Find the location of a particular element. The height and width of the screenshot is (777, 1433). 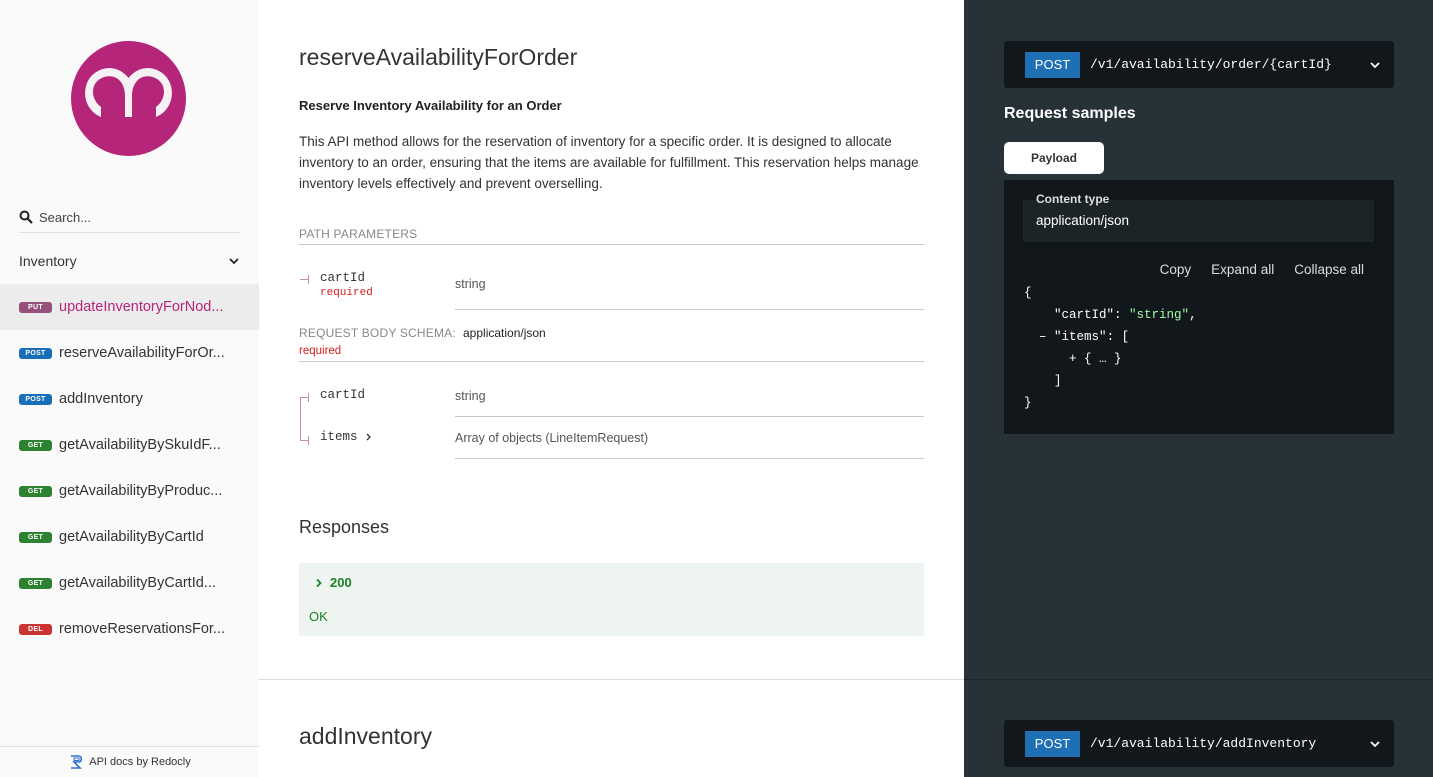

footer-label: API docs by Redocly is located at coordinates (140, 762).